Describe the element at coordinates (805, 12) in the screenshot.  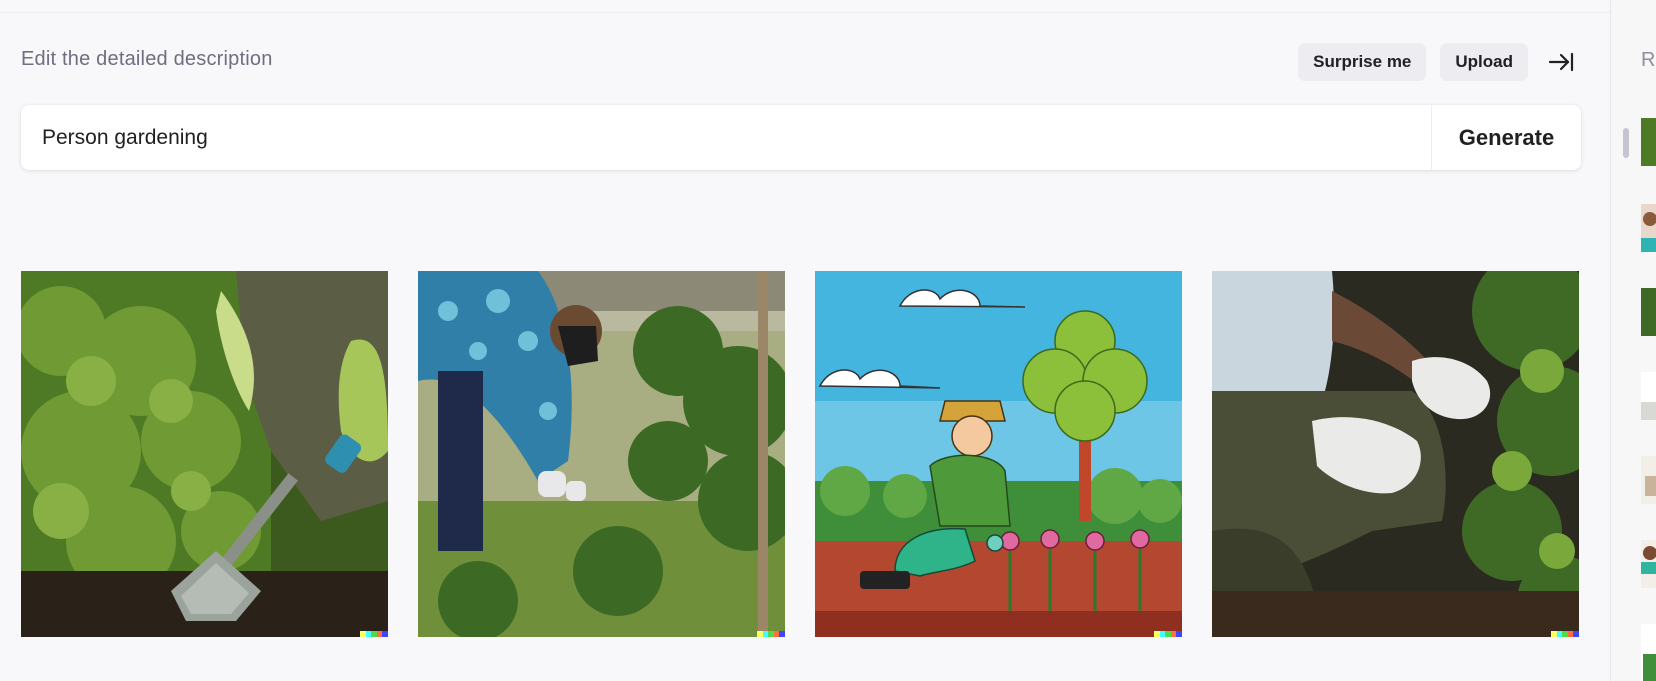
I see `top-divider` at that location.